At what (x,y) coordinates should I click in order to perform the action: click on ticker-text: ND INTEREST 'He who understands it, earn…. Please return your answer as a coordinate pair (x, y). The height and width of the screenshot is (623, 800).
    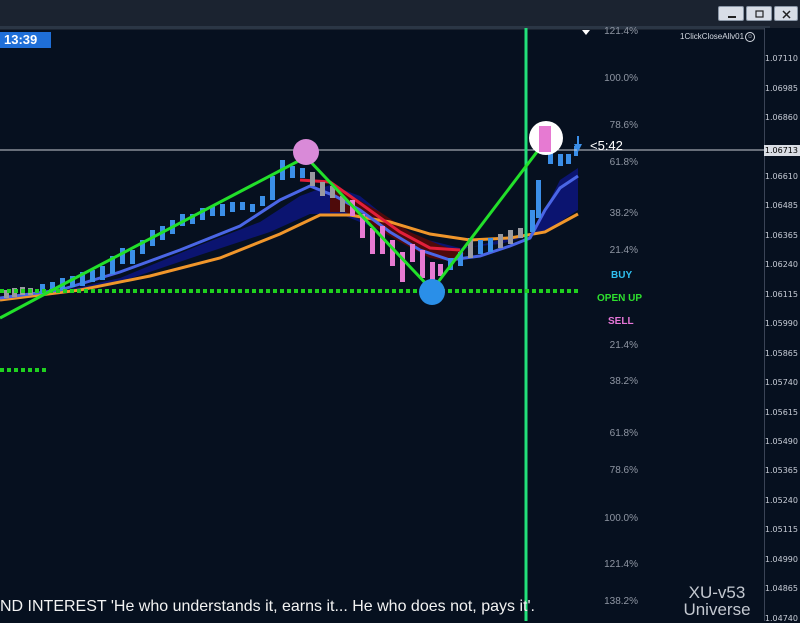
    Looking at the image, I should click on (267, 606).